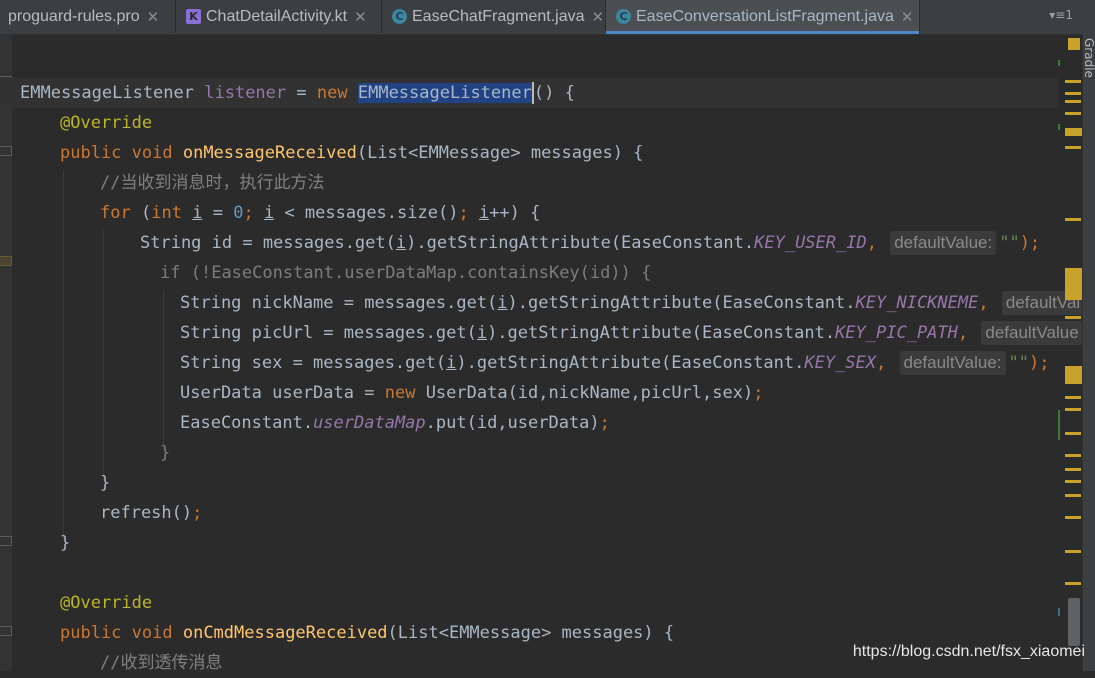 This screenshot has width=1095, height=678. I want to click on code-line-15: refresh();, so click(151, 513).